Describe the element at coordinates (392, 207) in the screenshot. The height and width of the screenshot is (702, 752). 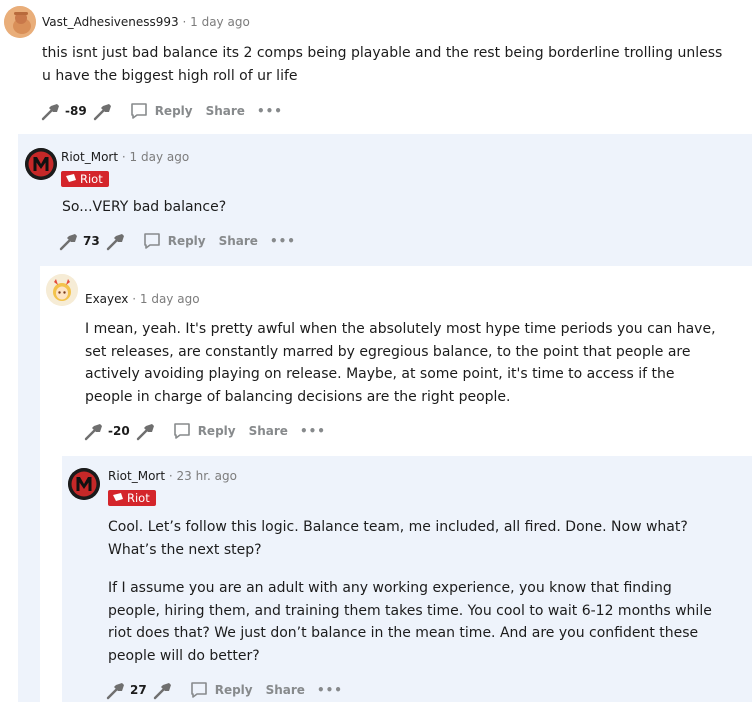
I see `comment-body: So...VERY bad balance?` at that location.